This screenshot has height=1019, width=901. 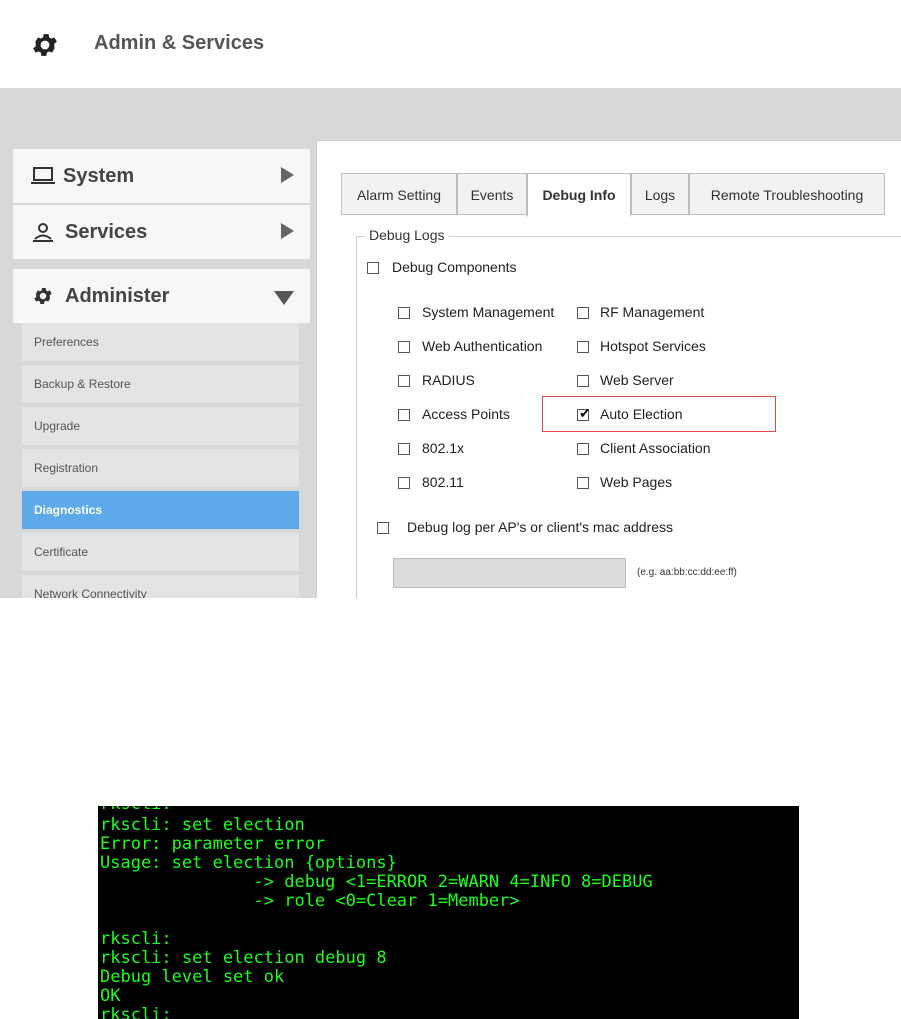 I want to click on checkbox-label: Client Association, so click(x=655, y=448).